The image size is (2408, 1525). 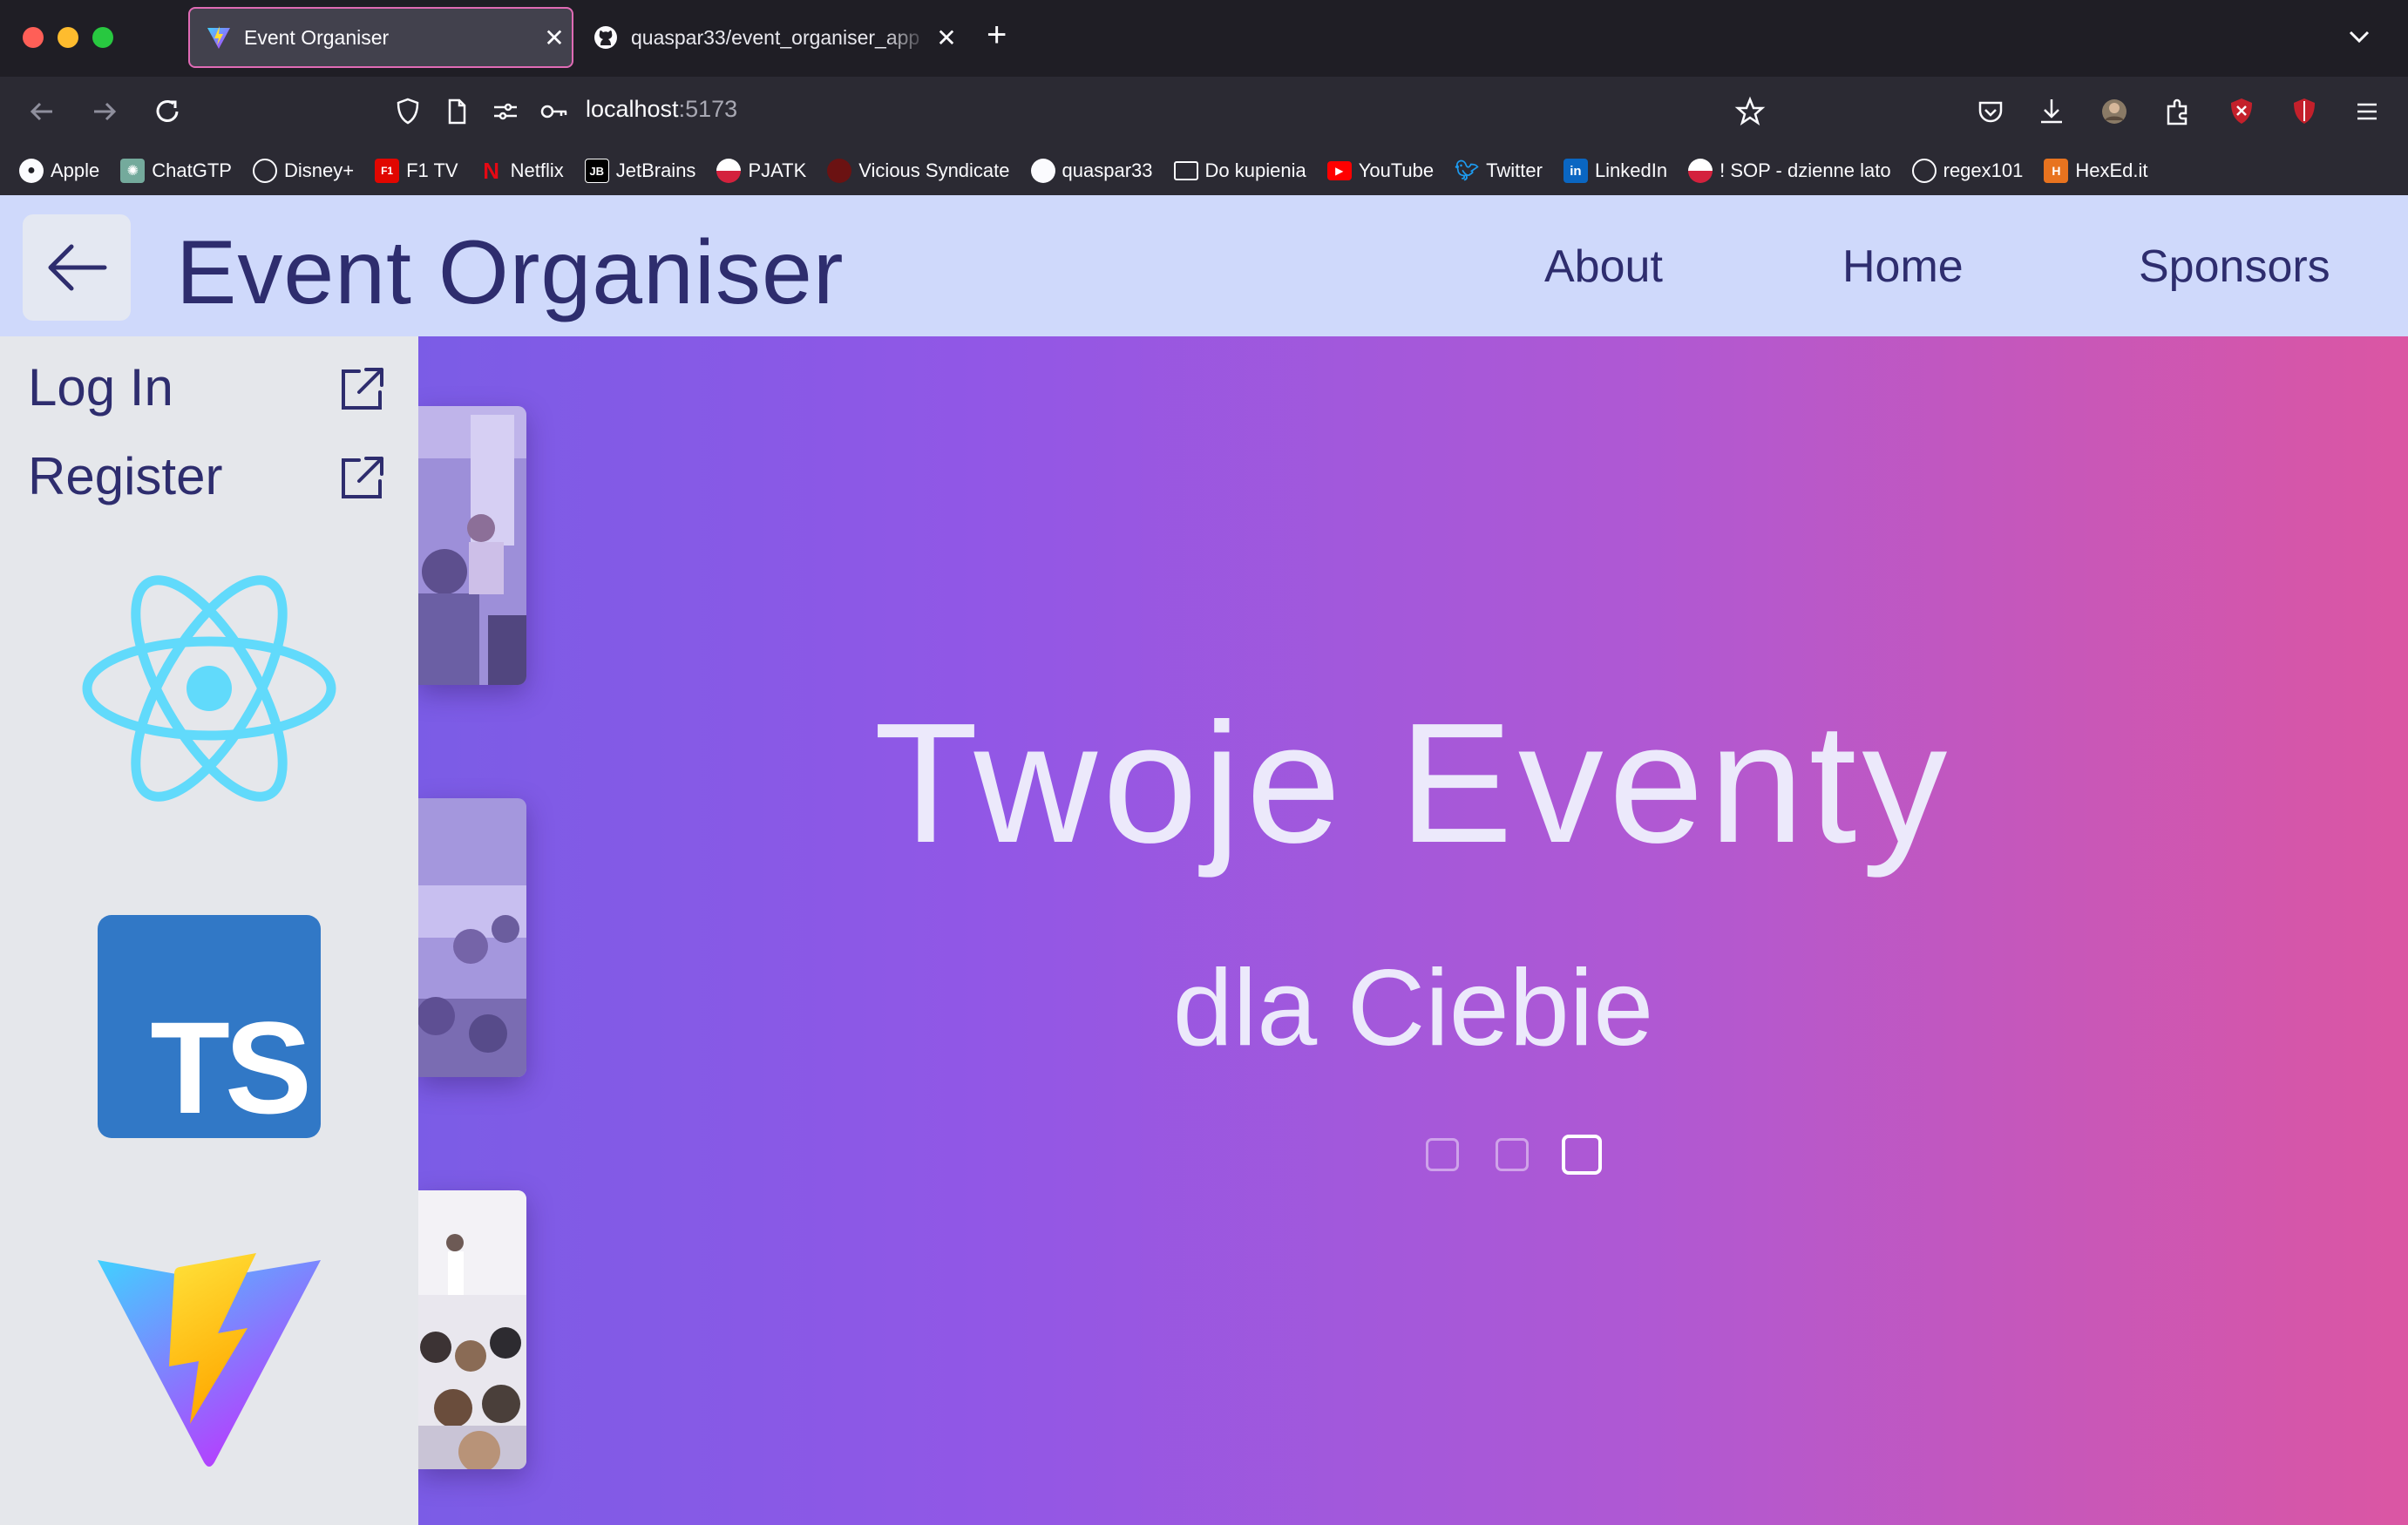 I want to click on bookmark-label: Apple, so click(x=75, y=170).